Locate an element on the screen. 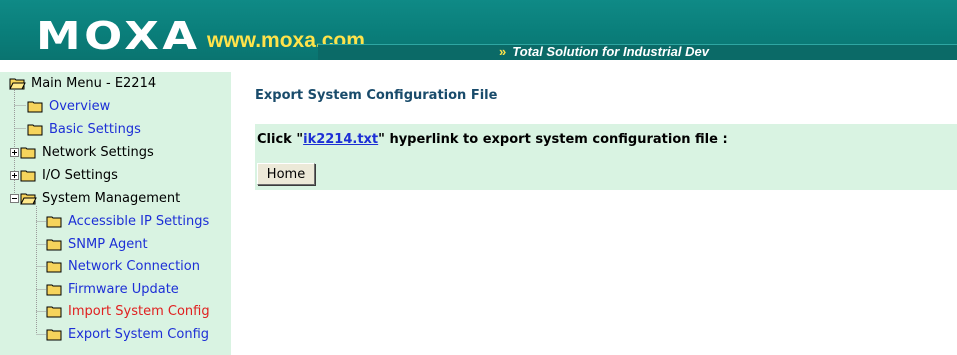 This screenshot has width=957, height=355. double-chevron-icon: » is located at coordinates (503, 51).